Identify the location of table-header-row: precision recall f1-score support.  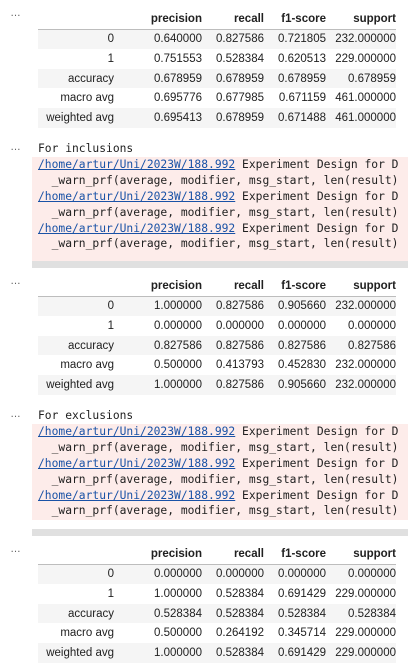
(217, 286).